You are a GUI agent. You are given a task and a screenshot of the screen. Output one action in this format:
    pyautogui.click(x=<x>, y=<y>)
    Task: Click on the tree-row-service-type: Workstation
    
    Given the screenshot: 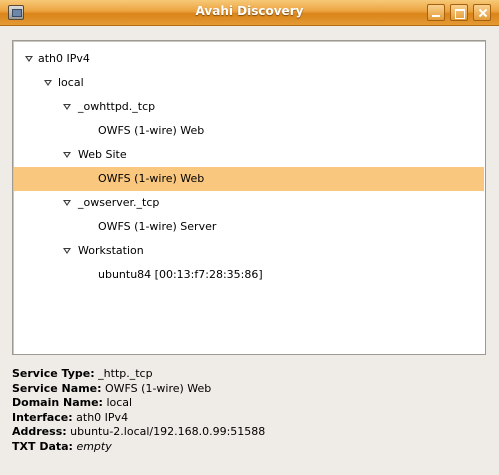 What is the action you would take?
    pyautogui.click(x=249, y=251)
    